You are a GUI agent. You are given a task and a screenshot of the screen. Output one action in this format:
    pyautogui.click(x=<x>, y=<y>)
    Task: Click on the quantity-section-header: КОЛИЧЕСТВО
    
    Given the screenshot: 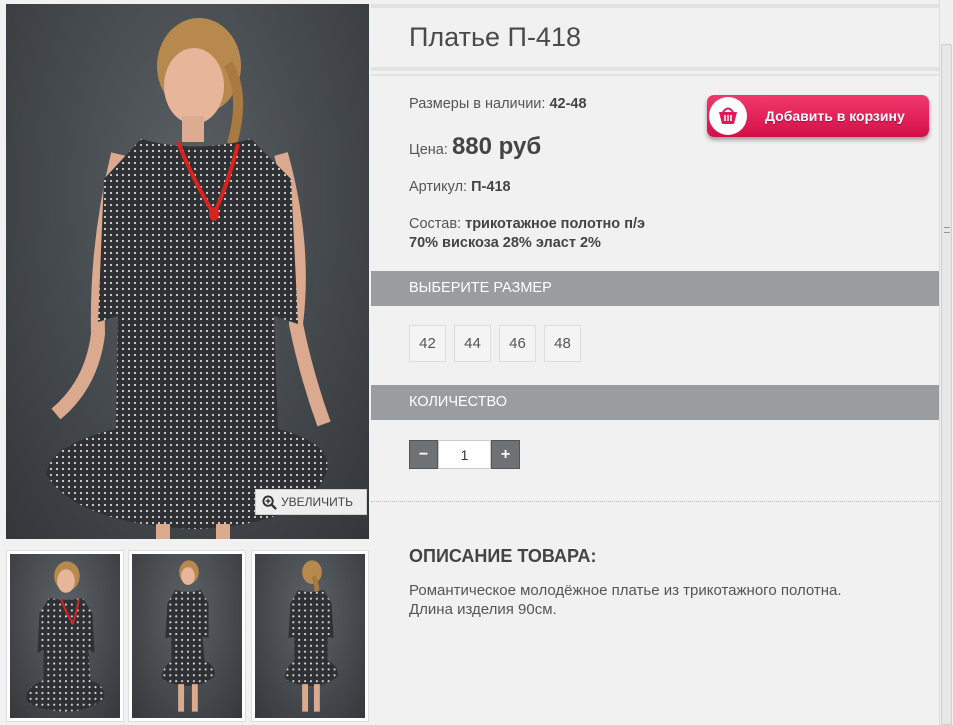 What is the action you would take?
    pyautogui.click(x=655, y=402)
    